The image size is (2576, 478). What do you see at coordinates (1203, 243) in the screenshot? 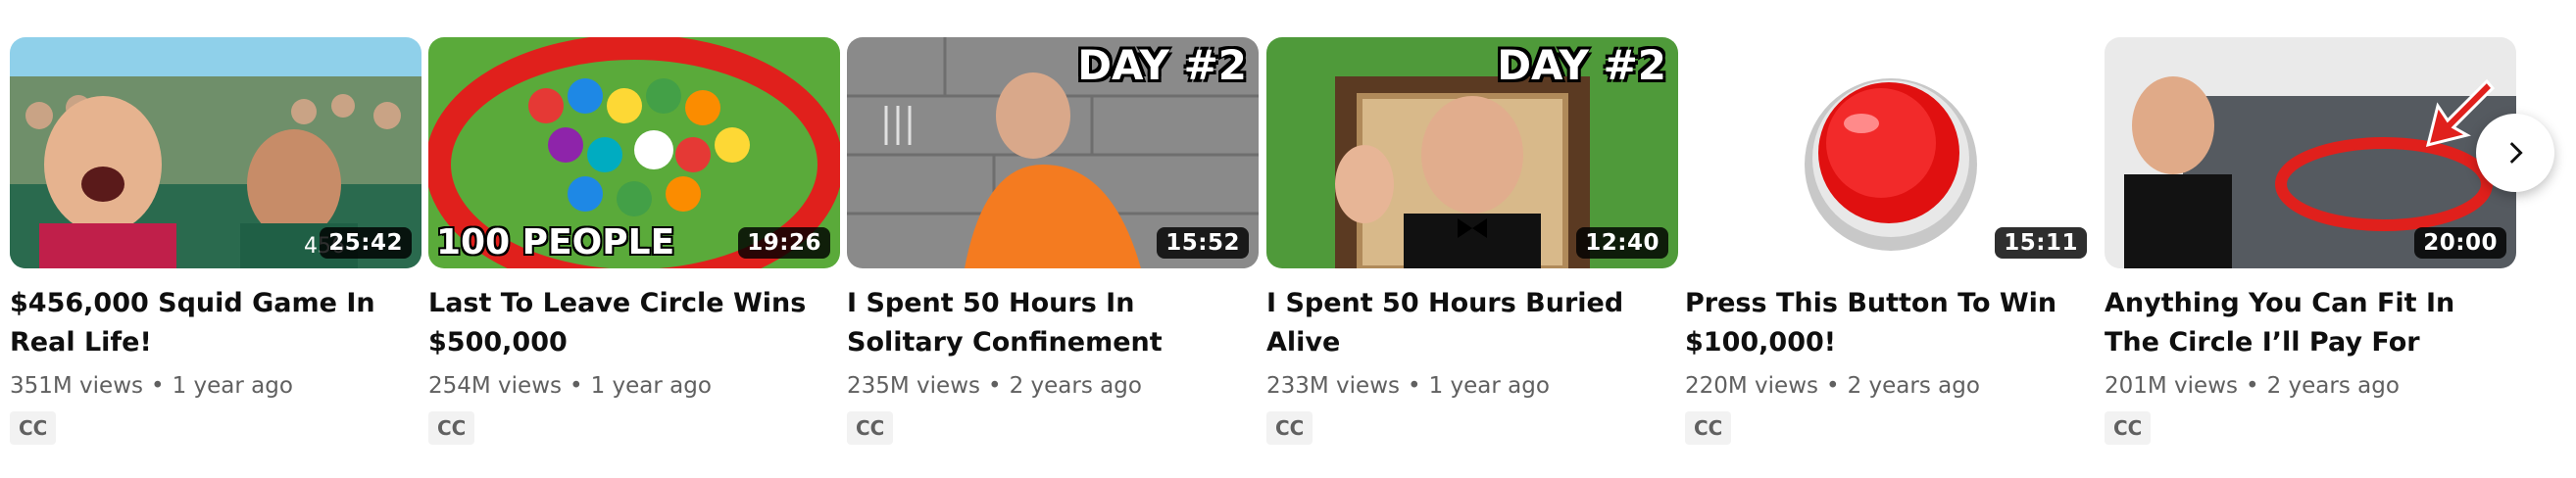
I see `video-duration: 15:52` at bounding box center [1203, 243].